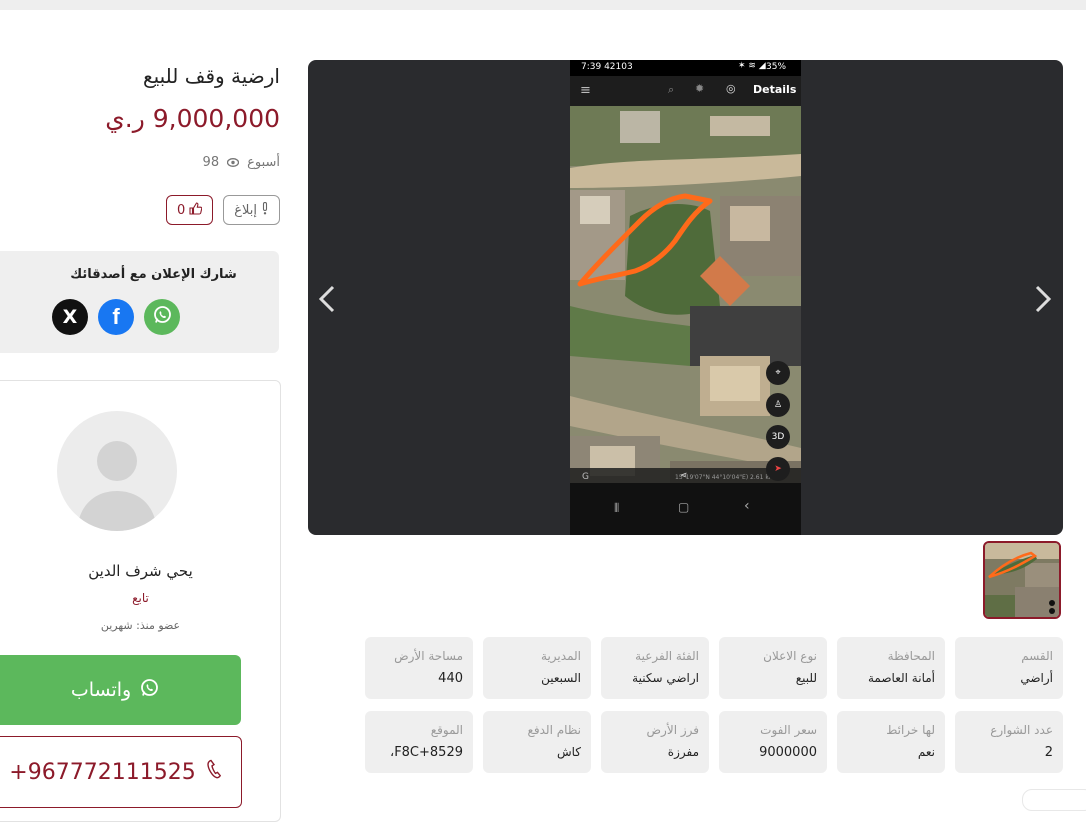  I want to click on spec-value: أراضي, so click(1036, 678).